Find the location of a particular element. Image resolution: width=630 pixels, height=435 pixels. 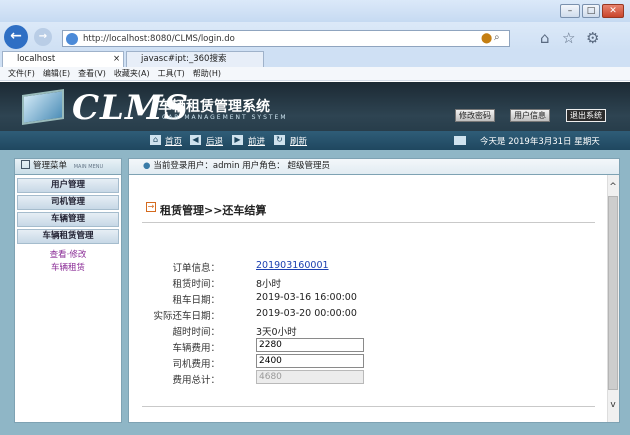

rent-date-value: 2019-03-16 16:00:00 is located at coordinates (306, 297).